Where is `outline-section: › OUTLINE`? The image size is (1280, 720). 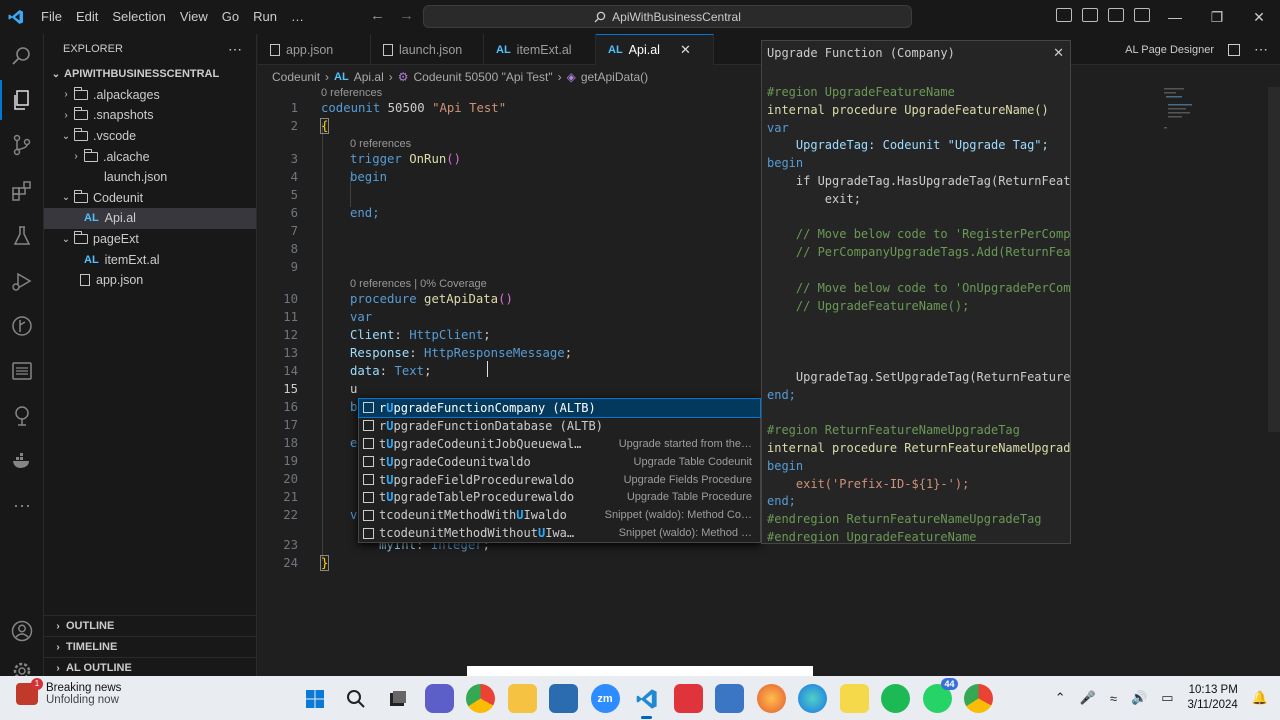 outline-section: › OUTLINE is located at coordinates (150, 625).